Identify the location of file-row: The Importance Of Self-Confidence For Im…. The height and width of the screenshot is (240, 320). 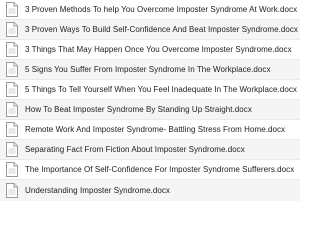
(150, 170).